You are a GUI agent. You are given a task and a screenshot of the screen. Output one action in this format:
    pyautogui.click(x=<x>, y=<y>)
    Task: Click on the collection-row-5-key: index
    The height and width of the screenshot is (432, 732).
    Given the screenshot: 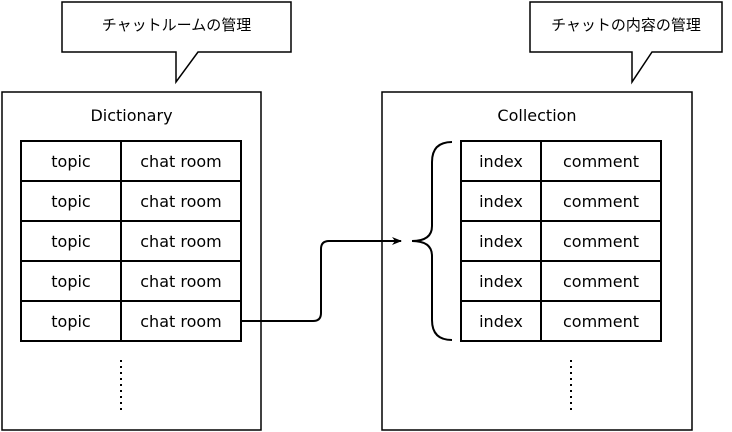 What is the action you would take?
    pyautogui.click(x=501, y=321)
    